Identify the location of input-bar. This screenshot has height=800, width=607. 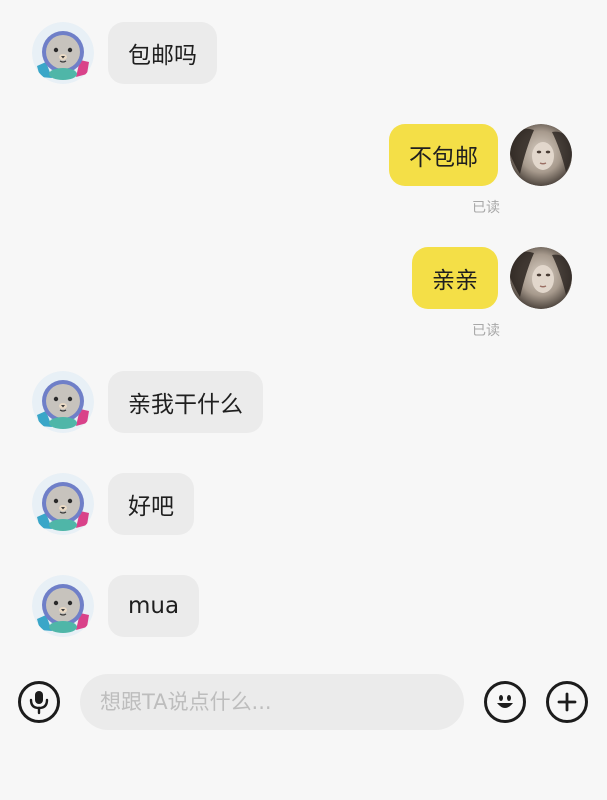
(303, 705).